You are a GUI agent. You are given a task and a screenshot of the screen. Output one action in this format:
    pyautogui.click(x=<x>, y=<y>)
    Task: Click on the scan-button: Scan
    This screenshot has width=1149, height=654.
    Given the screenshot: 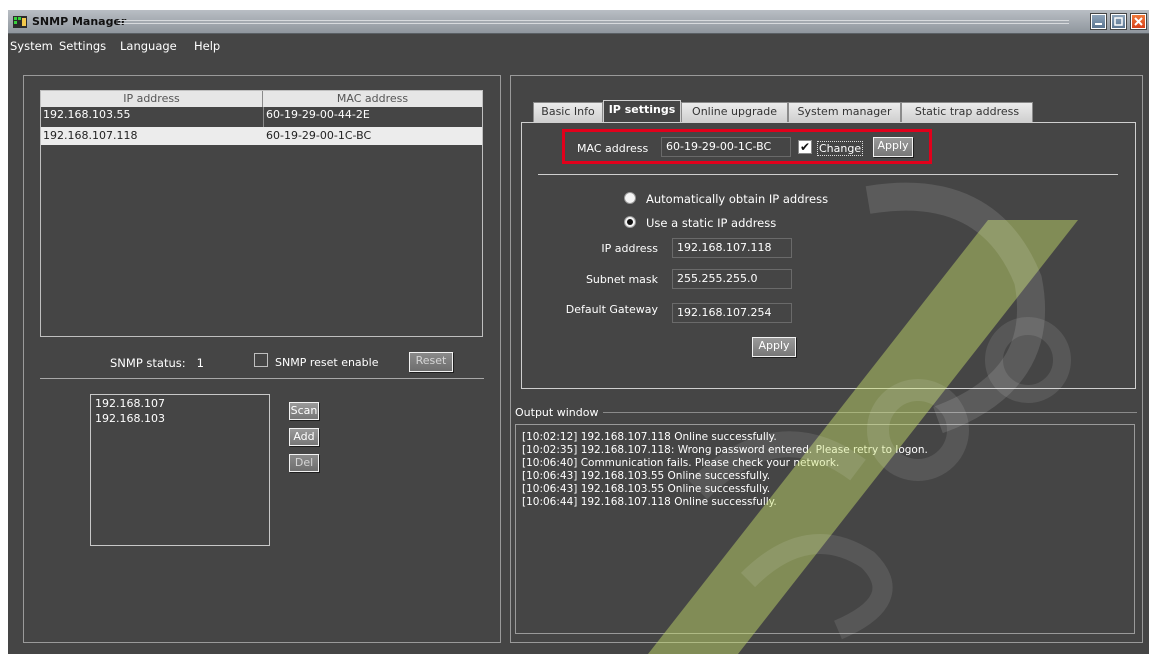 What is the action you would take?
    pyautogui.click(x=304, y=411)
    